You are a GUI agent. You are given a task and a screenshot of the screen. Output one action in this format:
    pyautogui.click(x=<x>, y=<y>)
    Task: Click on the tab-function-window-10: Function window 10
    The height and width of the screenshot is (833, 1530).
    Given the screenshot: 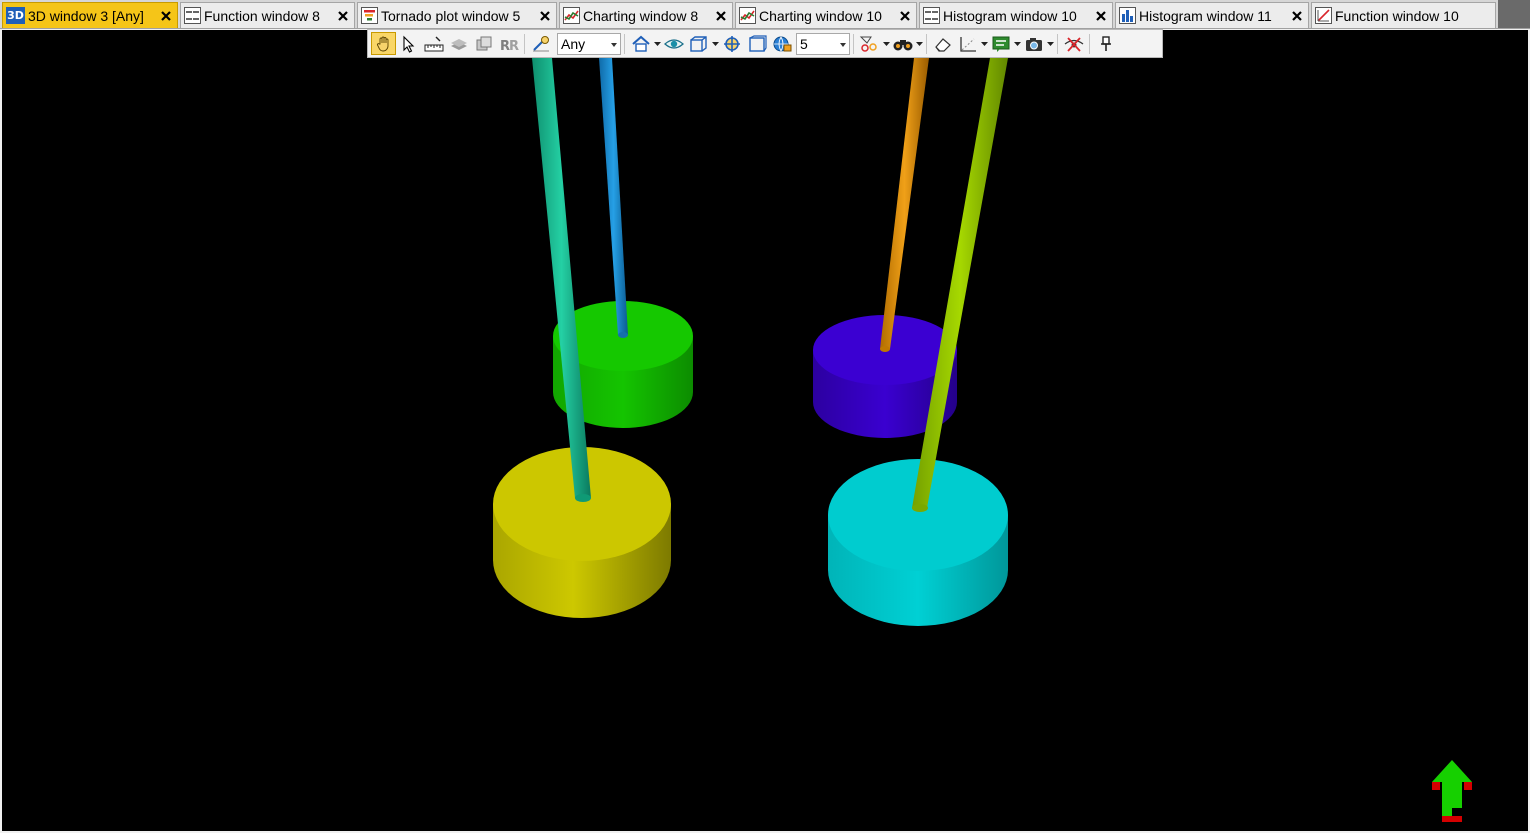 What is the action you would take?
    pyautogui.click(x=1403, y=15)
    